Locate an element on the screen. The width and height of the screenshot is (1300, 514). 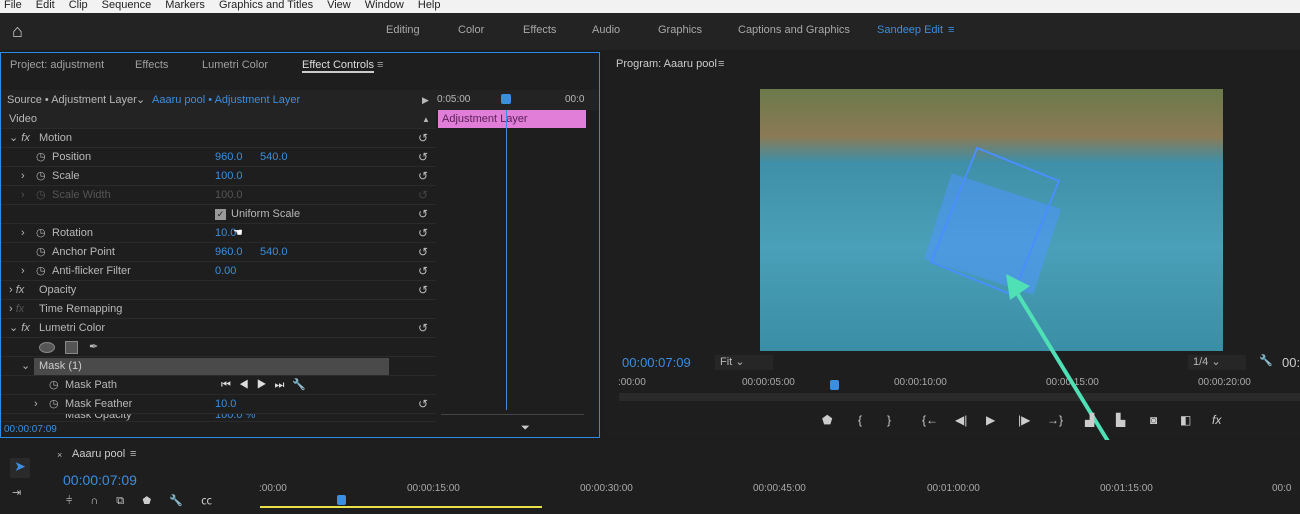
sequence-tab: Aaaru pool is located at coordinates (98, 454).